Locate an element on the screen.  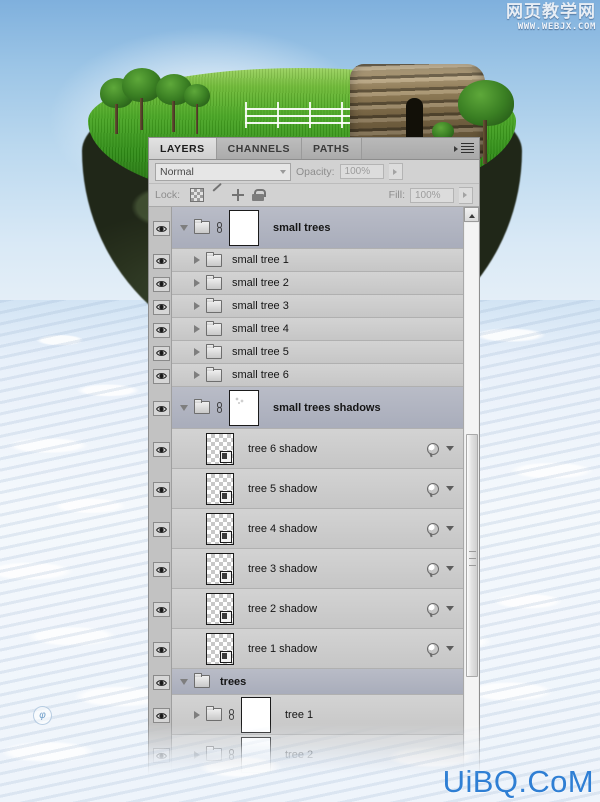
tab-paths: PATHS is located at coordinates (331, 148).